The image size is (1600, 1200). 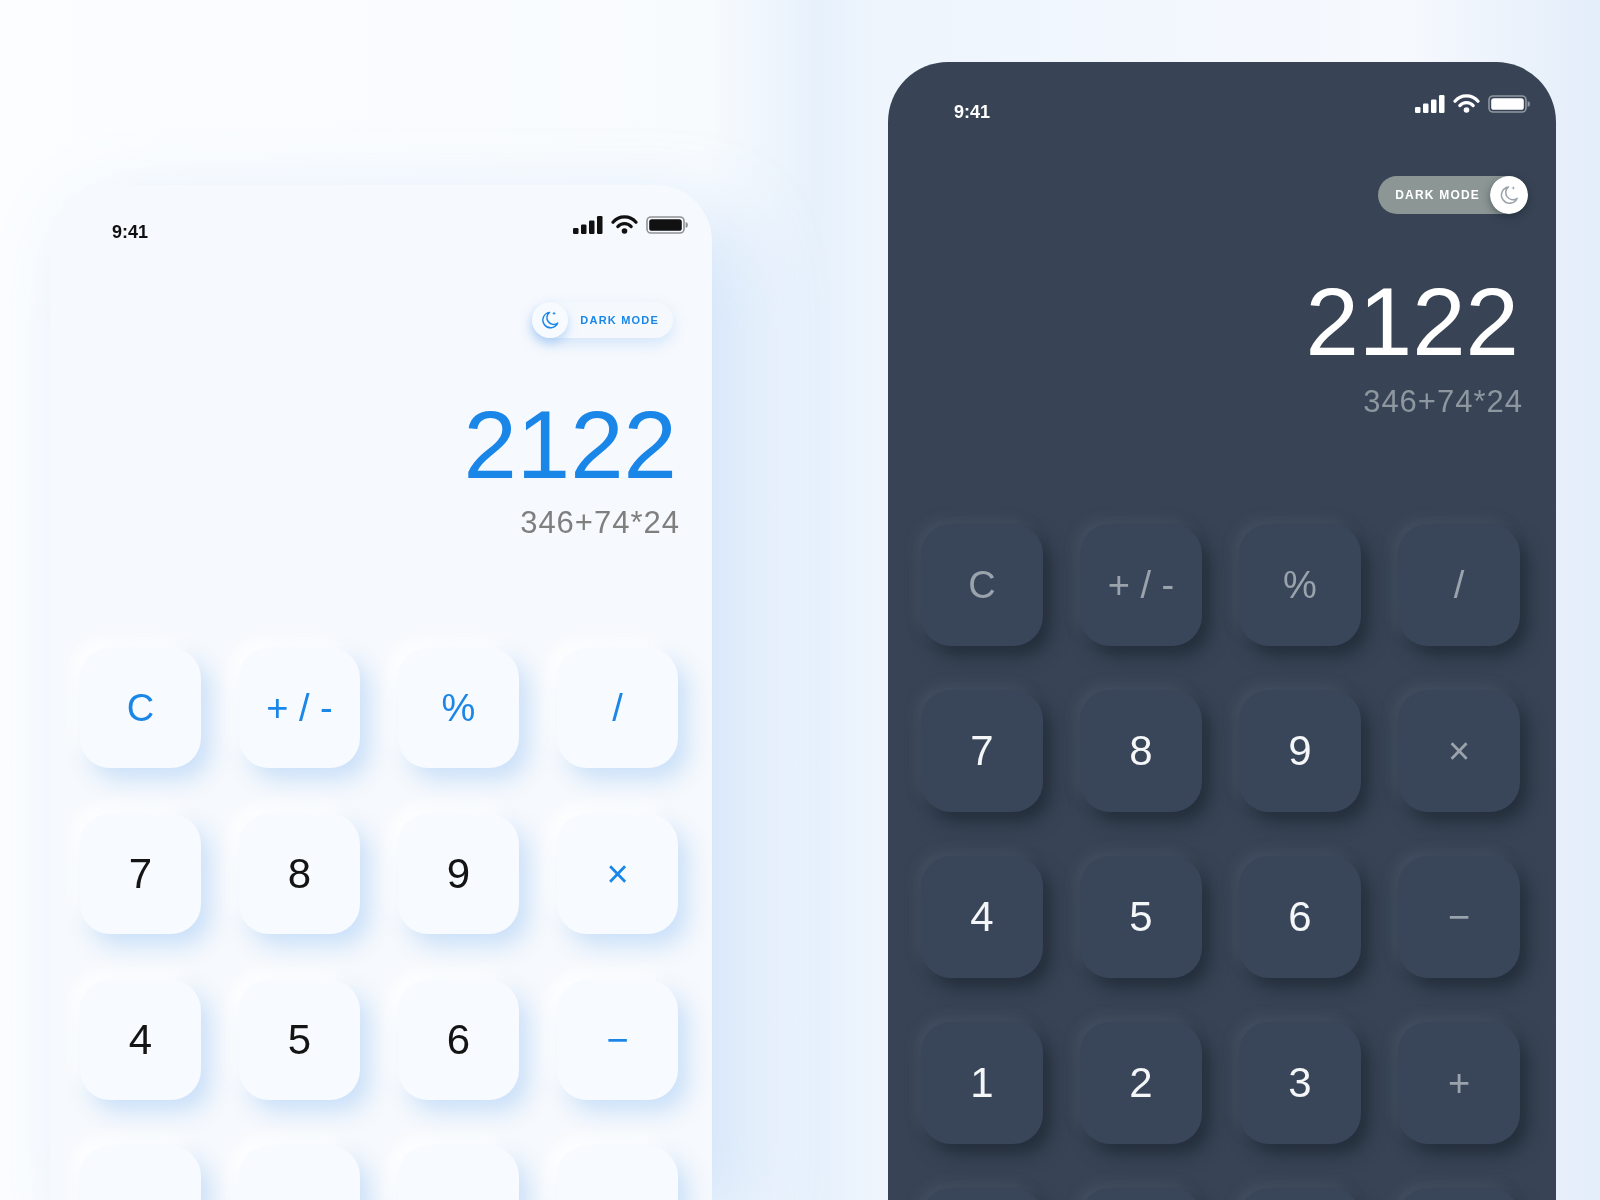 I want to click on calculator-key: 2, so click(x=1141, y=1083).